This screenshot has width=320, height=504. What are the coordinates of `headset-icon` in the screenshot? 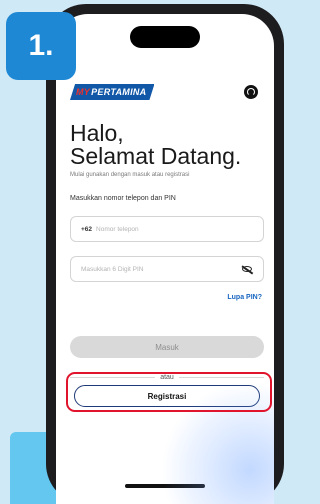 It's located at (251, 92).